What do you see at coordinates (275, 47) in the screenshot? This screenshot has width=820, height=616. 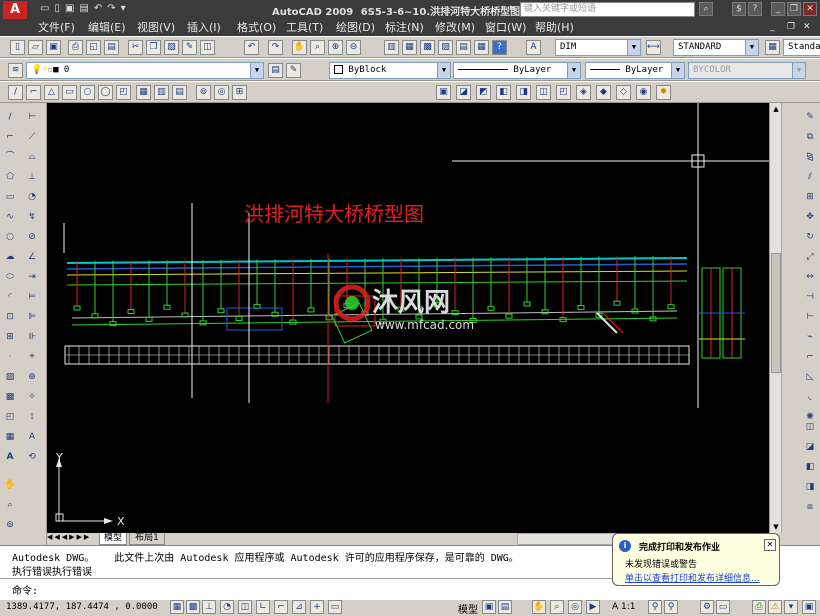 I see `redo-icon: ↷` at bounding box center [275, 47].